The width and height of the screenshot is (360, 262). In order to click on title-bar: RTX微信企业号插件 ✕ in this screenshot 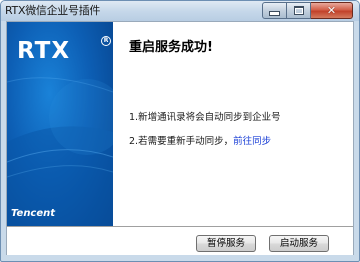, I will do `click(180, 11)`.